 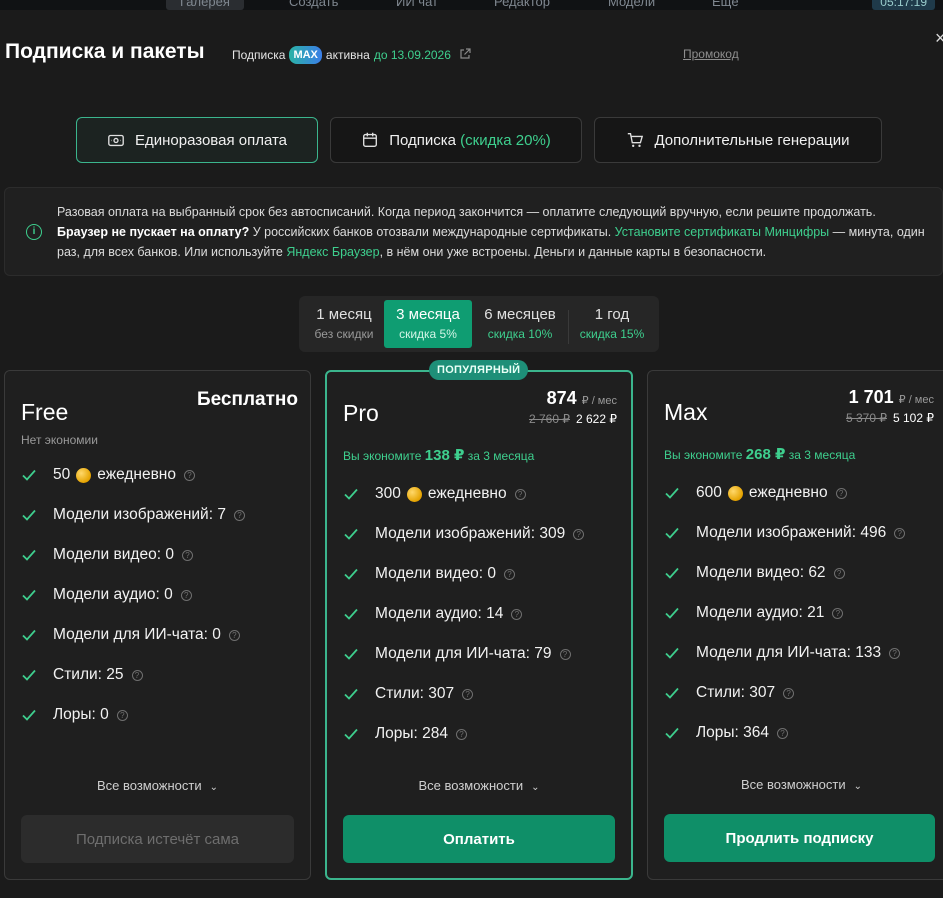 I want to click on feature-item: Модели видео: 62?, so click(x=803, y=573).